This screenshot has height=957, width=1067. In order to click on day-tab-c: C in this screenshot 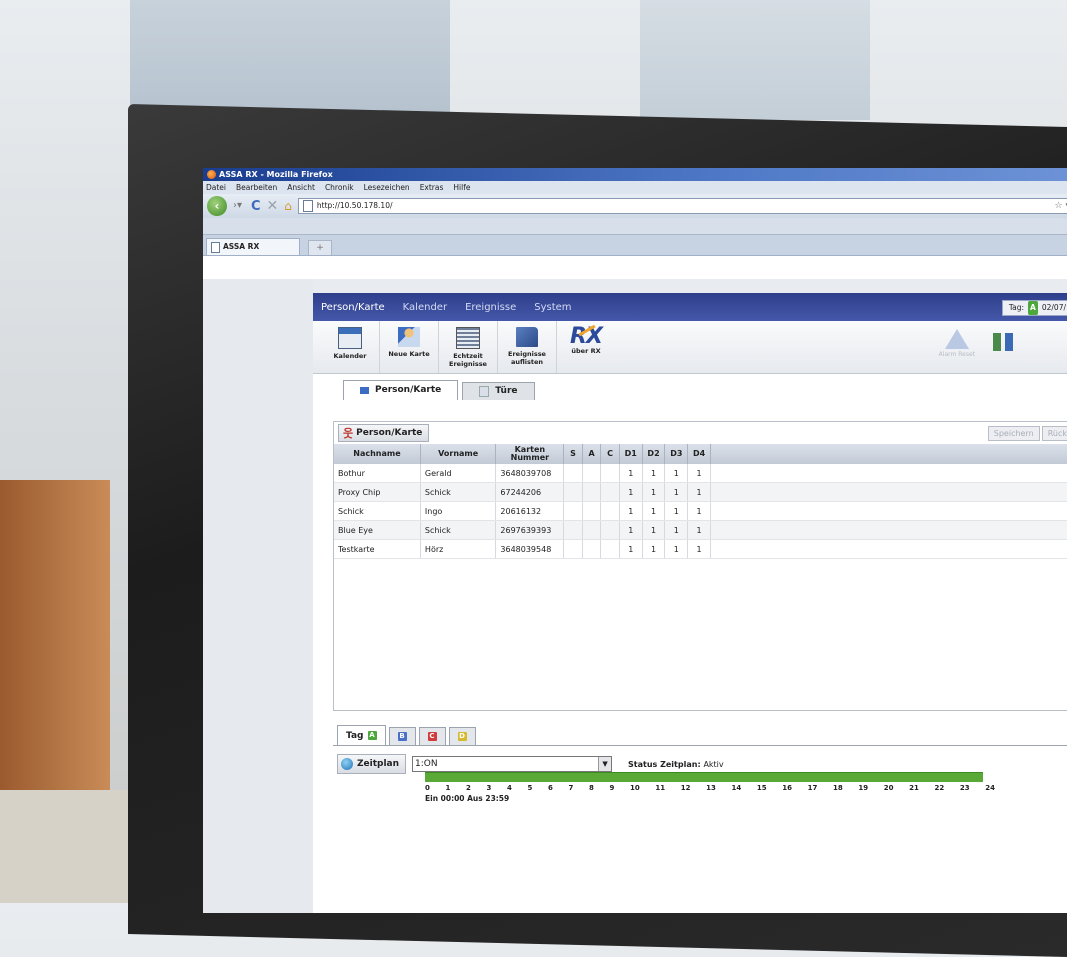, I will do `click(432, 736)`.